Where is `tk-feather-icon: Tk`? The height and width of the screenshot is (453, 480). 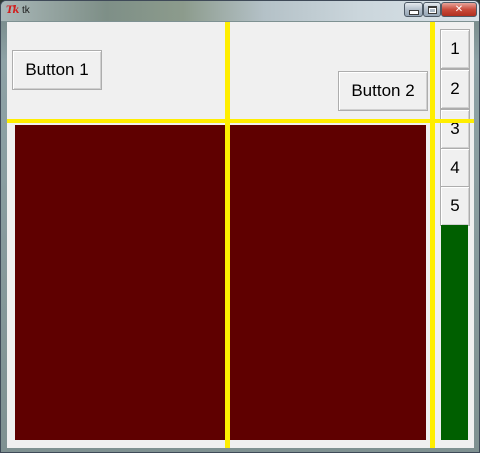 tk-feather-icon: Tk is located at coordinates (12, 11).